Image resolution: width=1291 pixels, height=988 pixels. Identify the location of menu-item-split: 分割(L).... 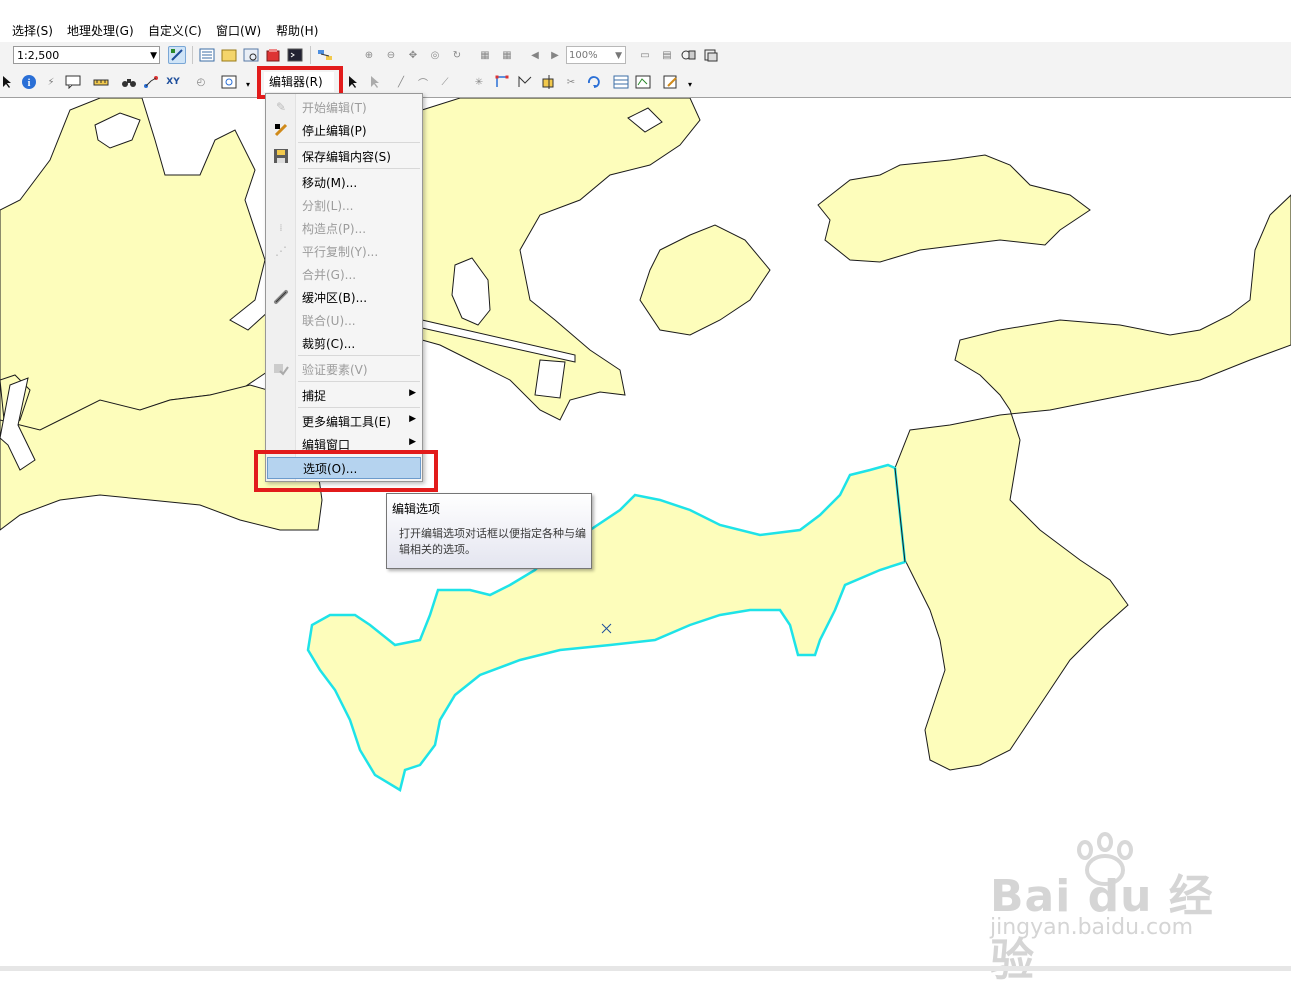
(344, 205).